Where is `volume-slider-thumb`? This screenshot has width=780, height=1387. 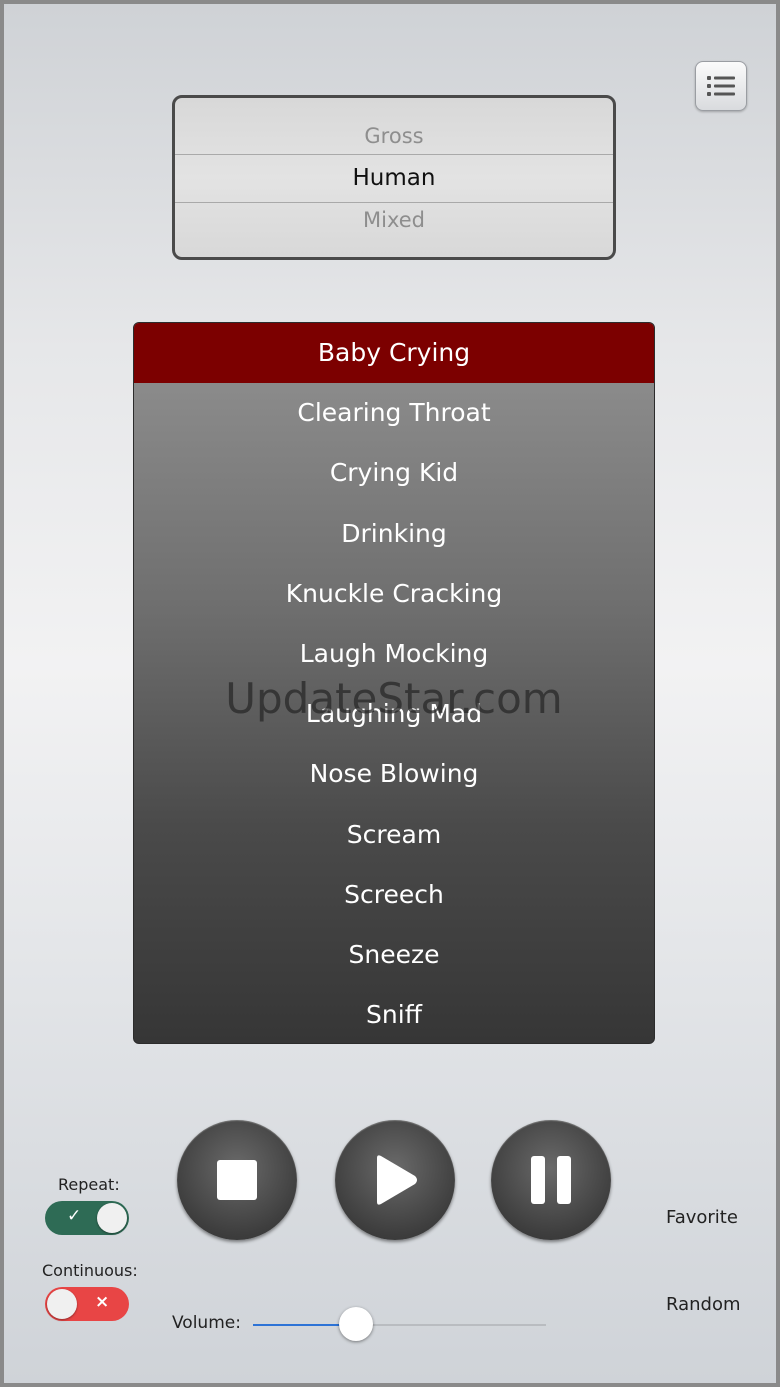 volume-slider-thumb is located at coordinates (355, 1324).